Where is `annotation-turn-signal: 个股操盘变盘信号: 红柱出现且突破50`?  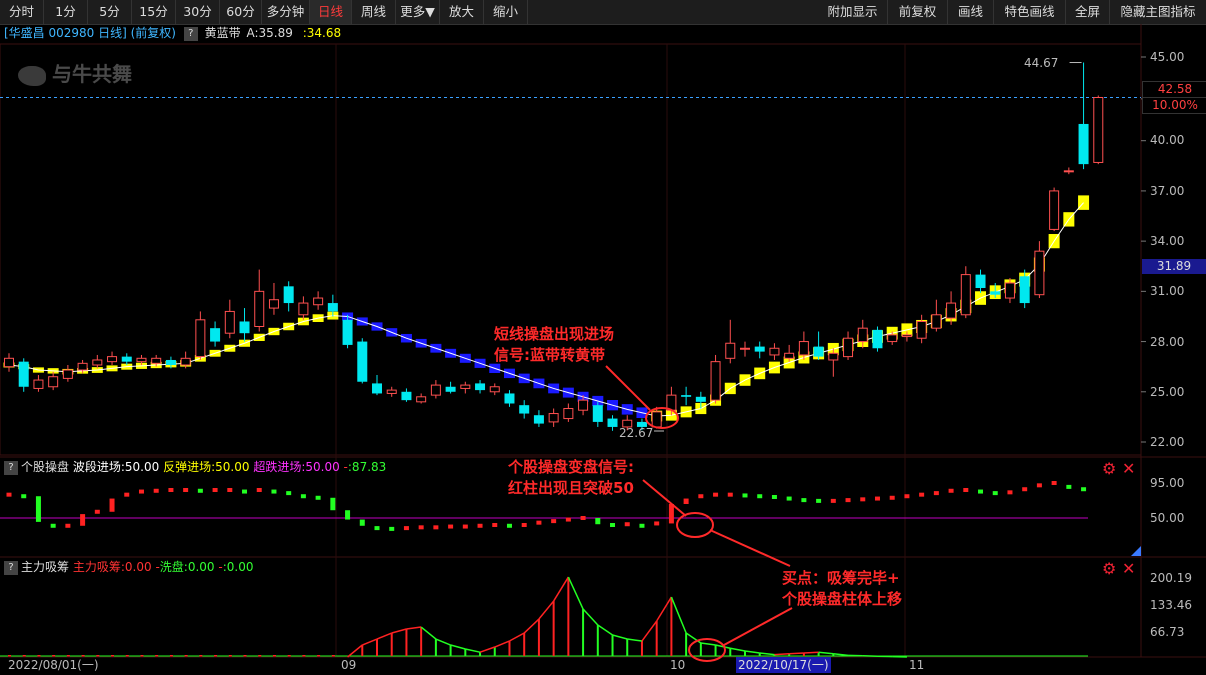 annotation-turn-signal: 个股操盘变盘信号: 红柱出现且突破50 is located at coordinates (571, 477).